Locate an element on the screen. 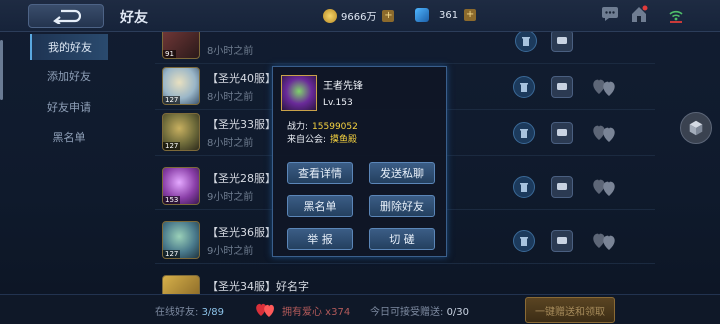  delete-friend-popup-button: 删除好友 is located at coordinates (402, 206).